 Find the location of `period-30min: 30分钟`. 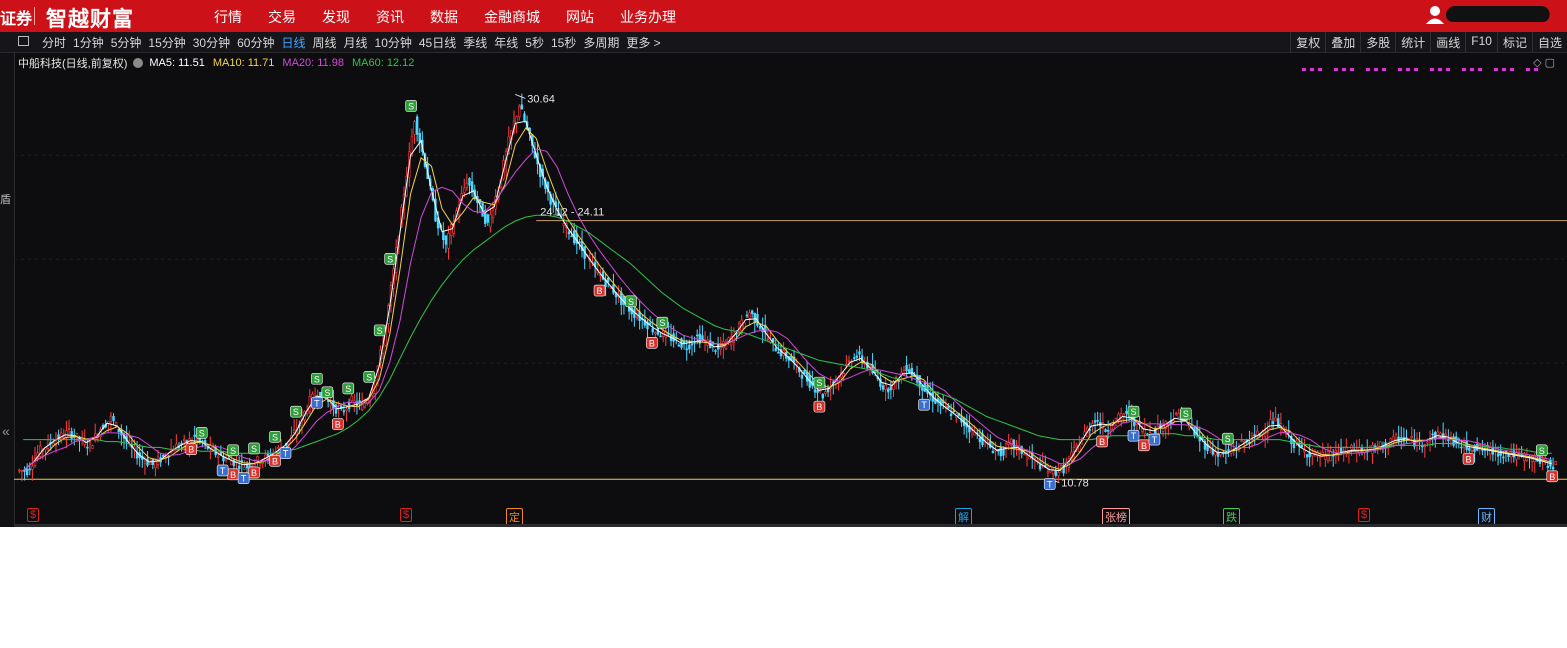

period-30min: 30分钟 is located at coordinates (211, 42).